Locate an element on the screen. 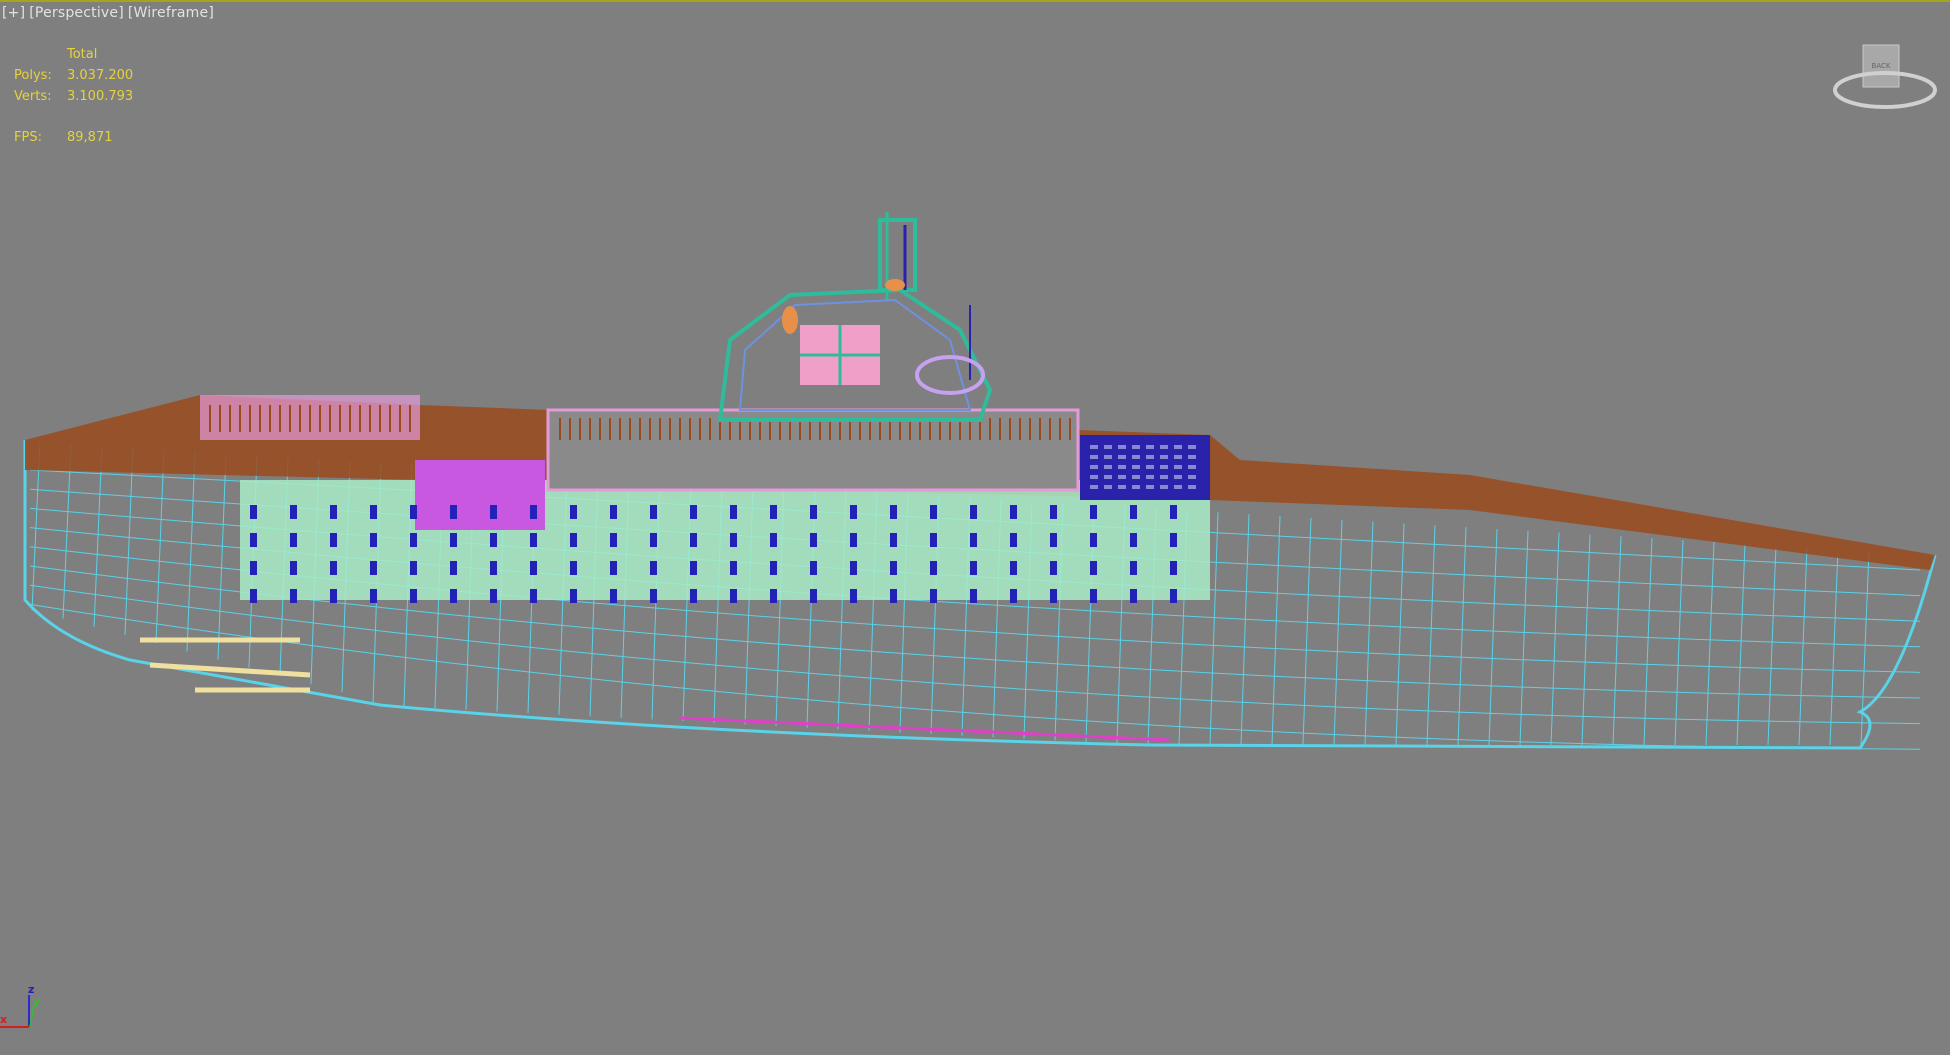  viewcube: BACK is located at coordinates (1885, 77).